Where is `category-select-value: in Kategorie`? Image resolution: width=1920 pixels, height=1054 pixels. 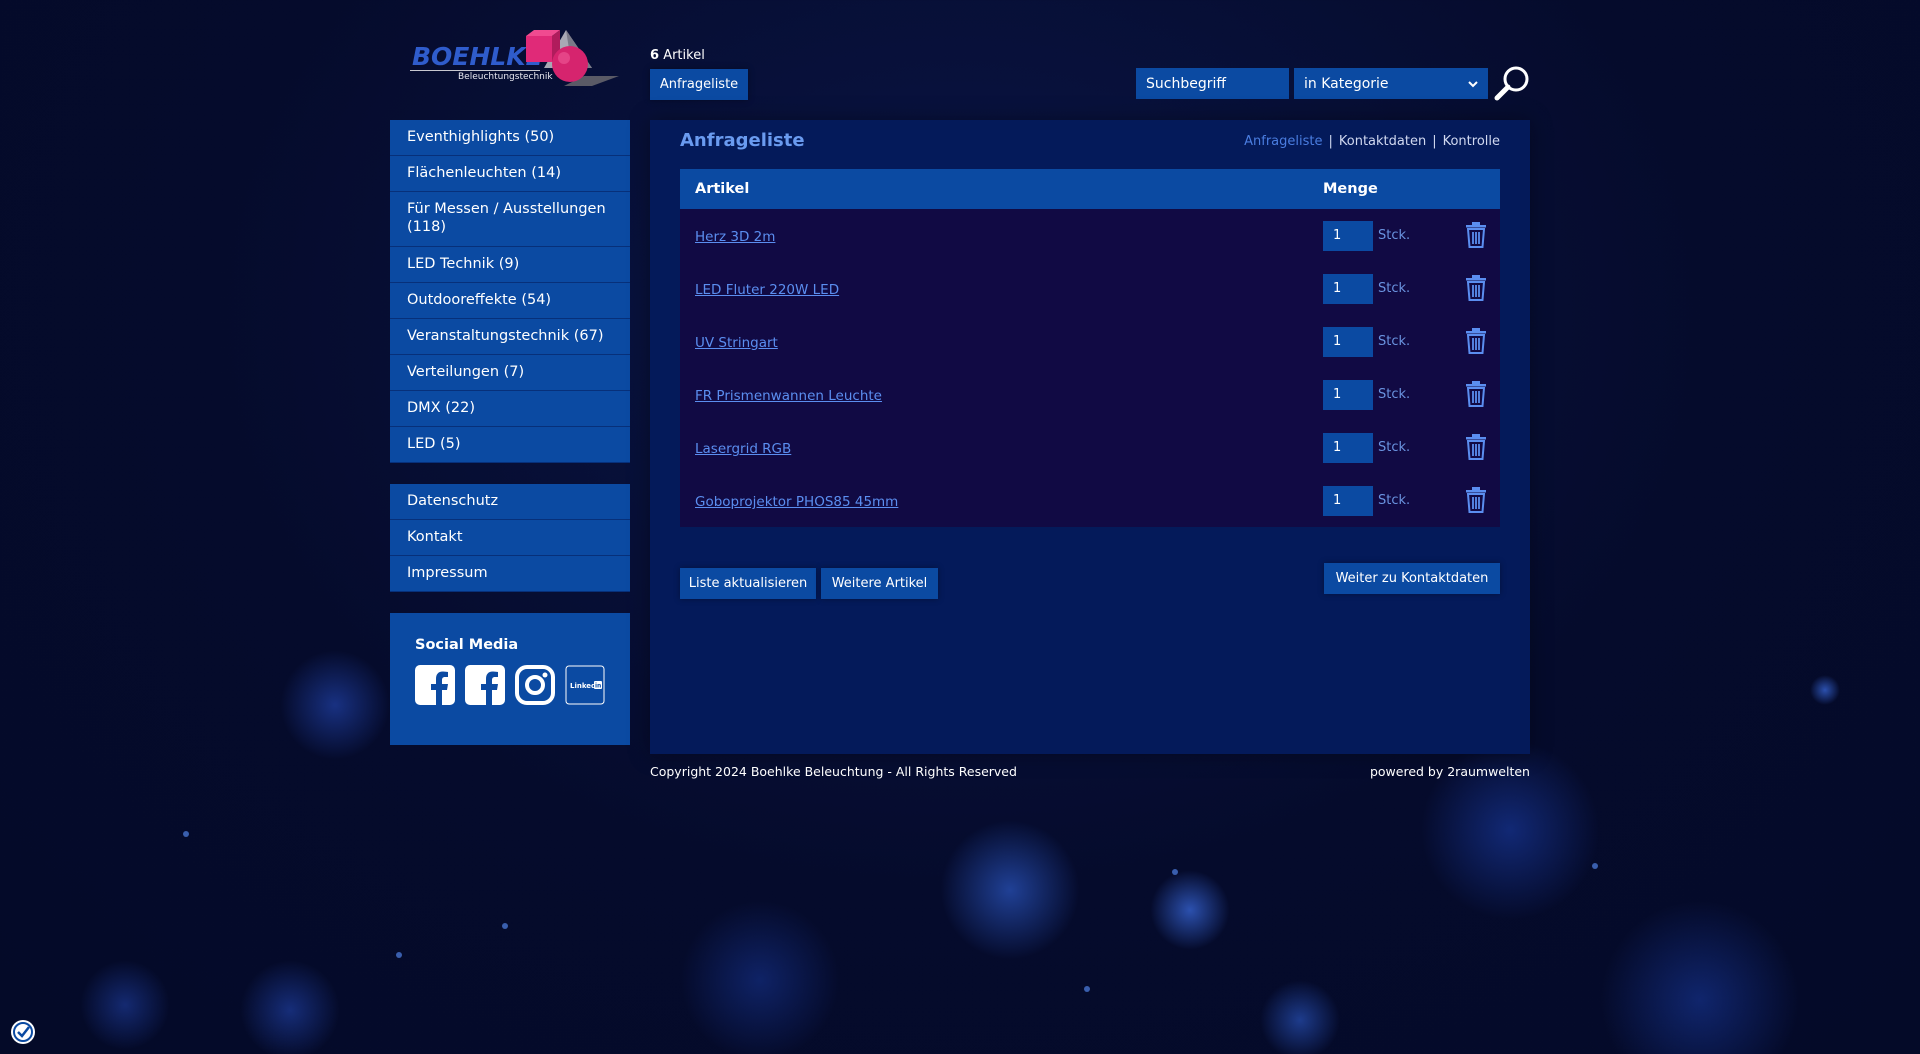 category-select-value: in Kategorie is located at coordinates (1346, 83).